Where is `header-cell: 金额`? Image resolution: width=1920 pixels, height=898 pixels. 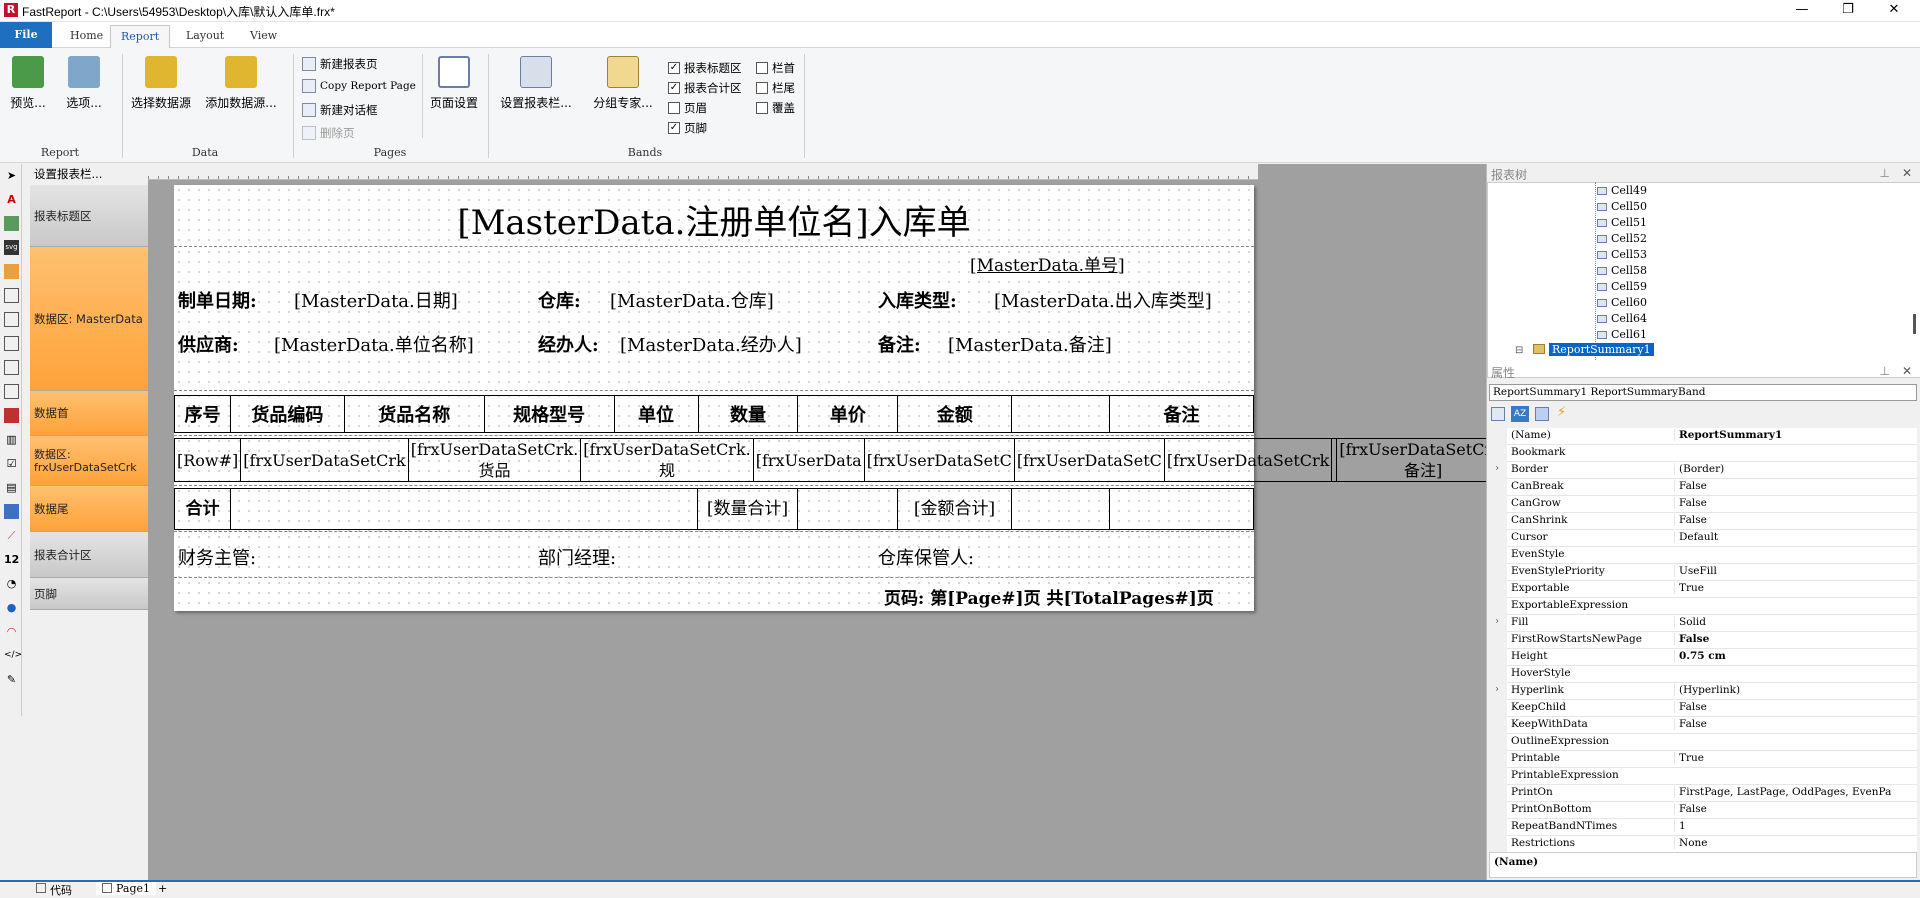 header-cell: 金额 is located at coordinates (955, 414).